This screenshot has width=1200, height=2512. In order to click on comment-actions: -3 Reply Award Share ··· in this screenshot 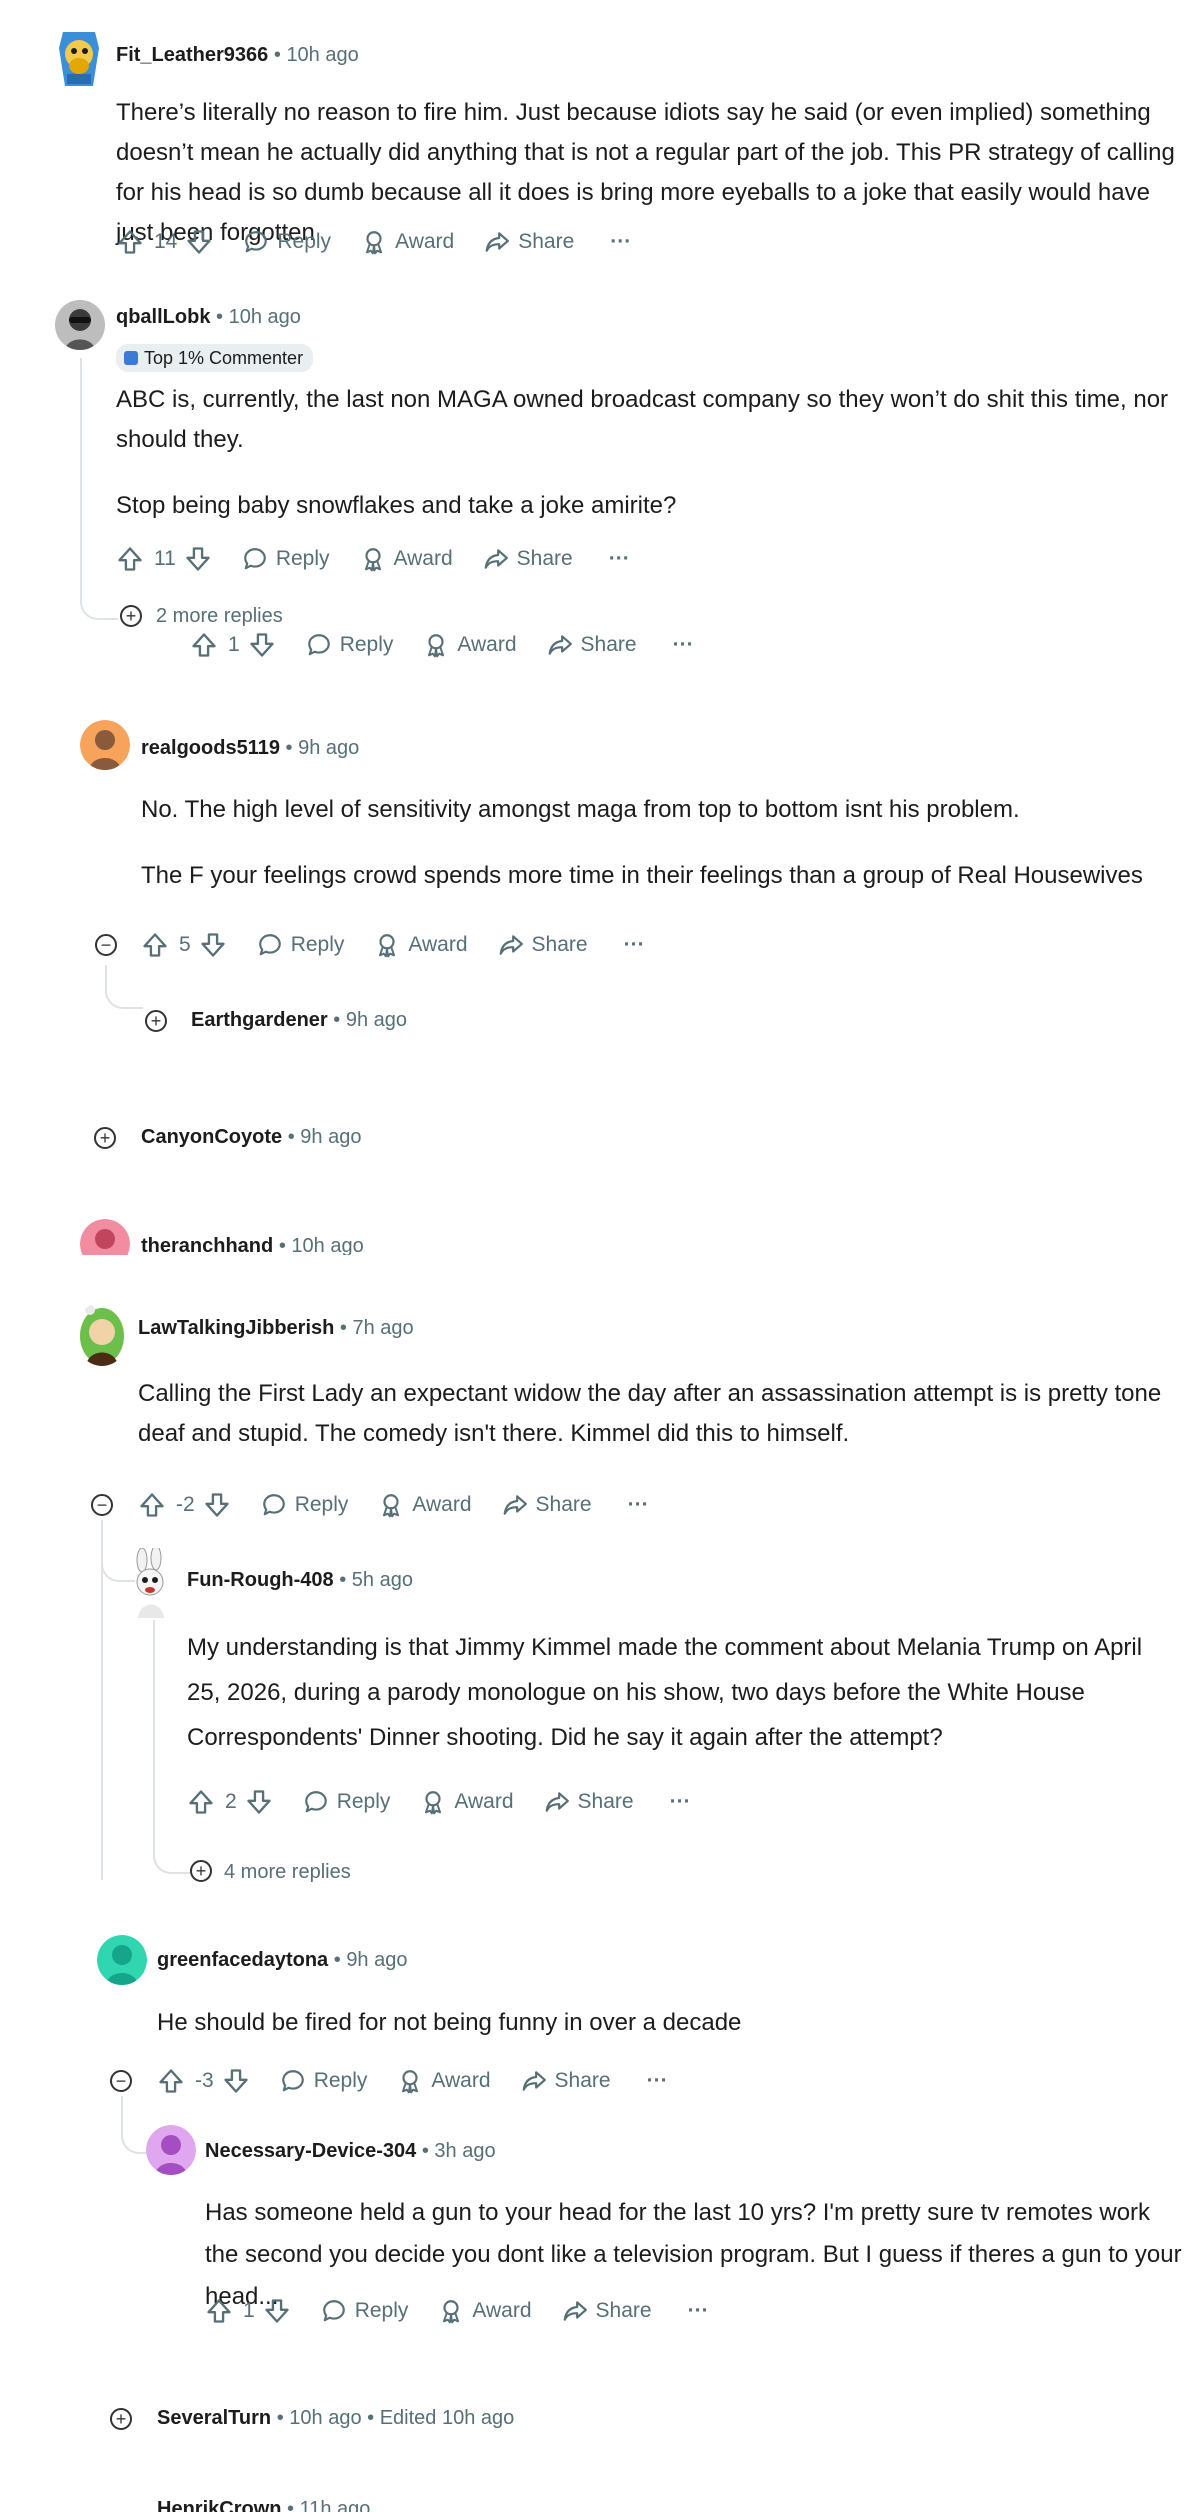, I will do `click(412, 2081)`.